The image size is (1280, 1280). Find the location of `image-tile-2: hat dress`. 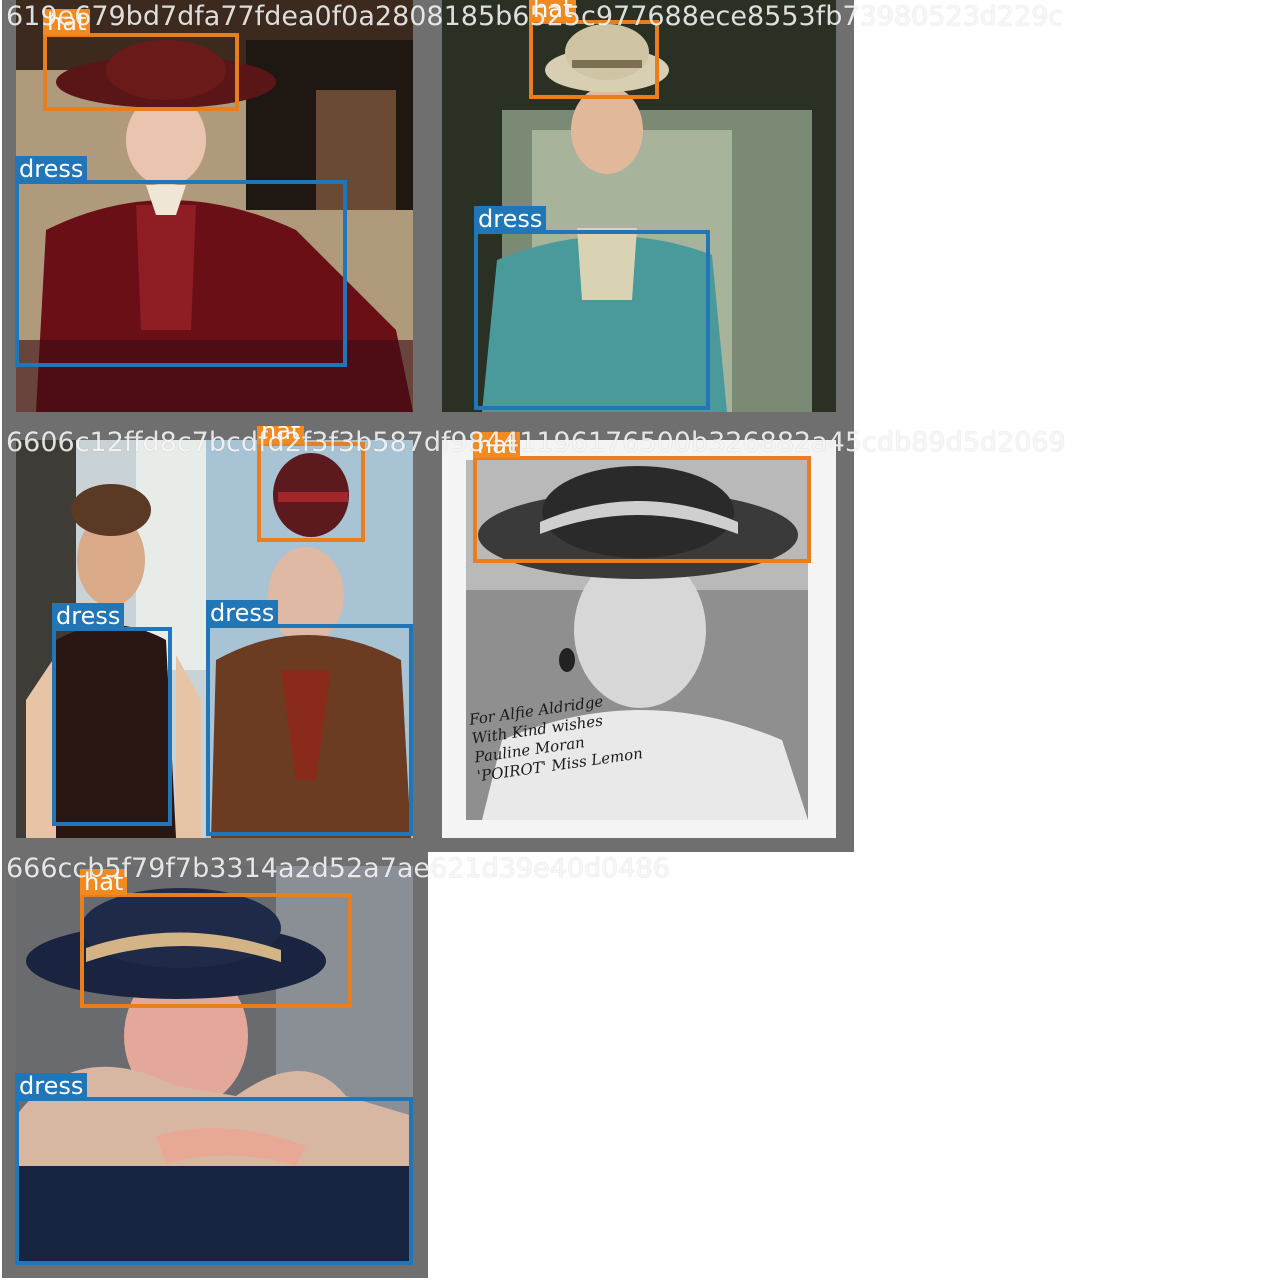

image-tile-2: hat dress is located at coordinates (641, 213).